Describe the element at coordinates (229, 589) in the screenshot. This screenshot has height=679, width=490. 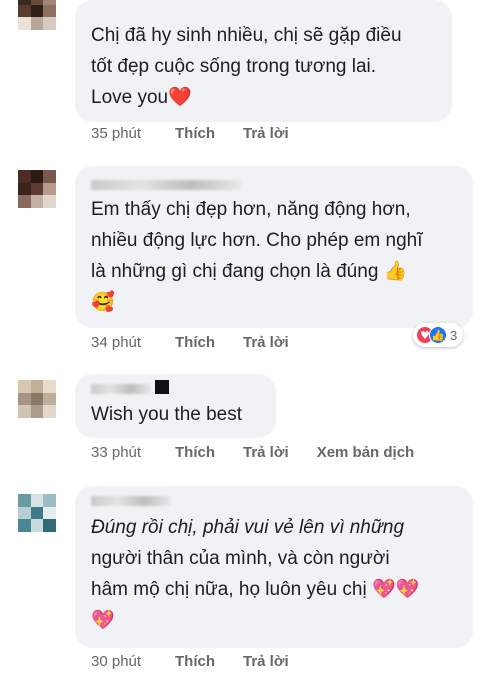
I see `comment-text: hâm mộ chị nữa, họ luôn yêu chị` at that location.